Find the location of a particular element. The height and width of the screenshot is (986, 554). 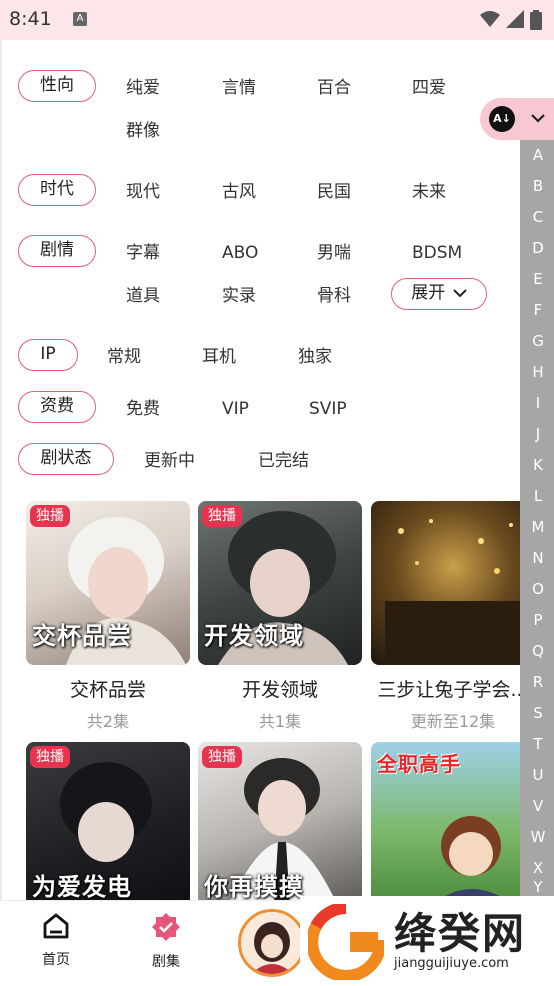

option-xian-dai: 现代 is located at coordinates (143, 192).